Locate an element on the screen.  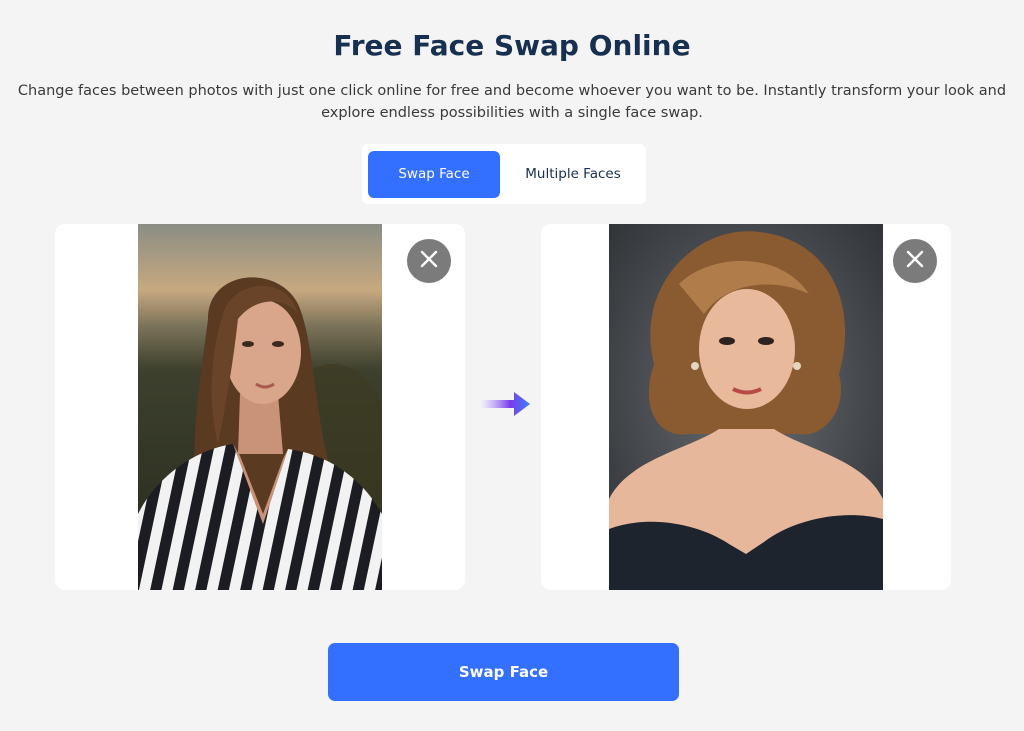
arrow-right-icon is located at coordinates (506, 404).